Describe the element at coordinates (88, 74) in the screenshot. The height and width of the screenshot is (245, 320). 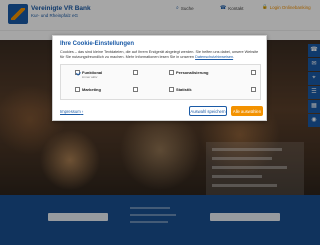
I see `category-functional: Funktional immer aktiv` at that location.